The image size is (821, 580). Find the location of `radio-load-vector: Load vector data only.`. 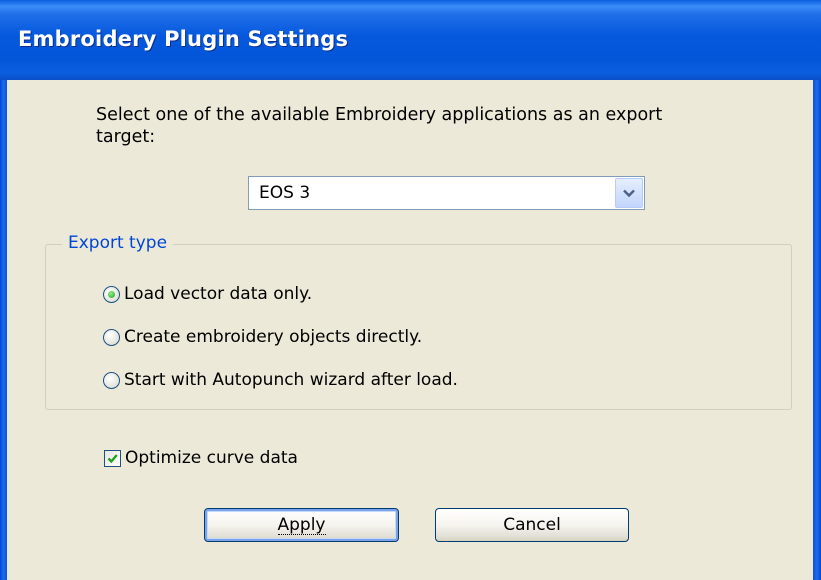

radio-load-vector: Load vector data only. is located at coordinates (207, 294).